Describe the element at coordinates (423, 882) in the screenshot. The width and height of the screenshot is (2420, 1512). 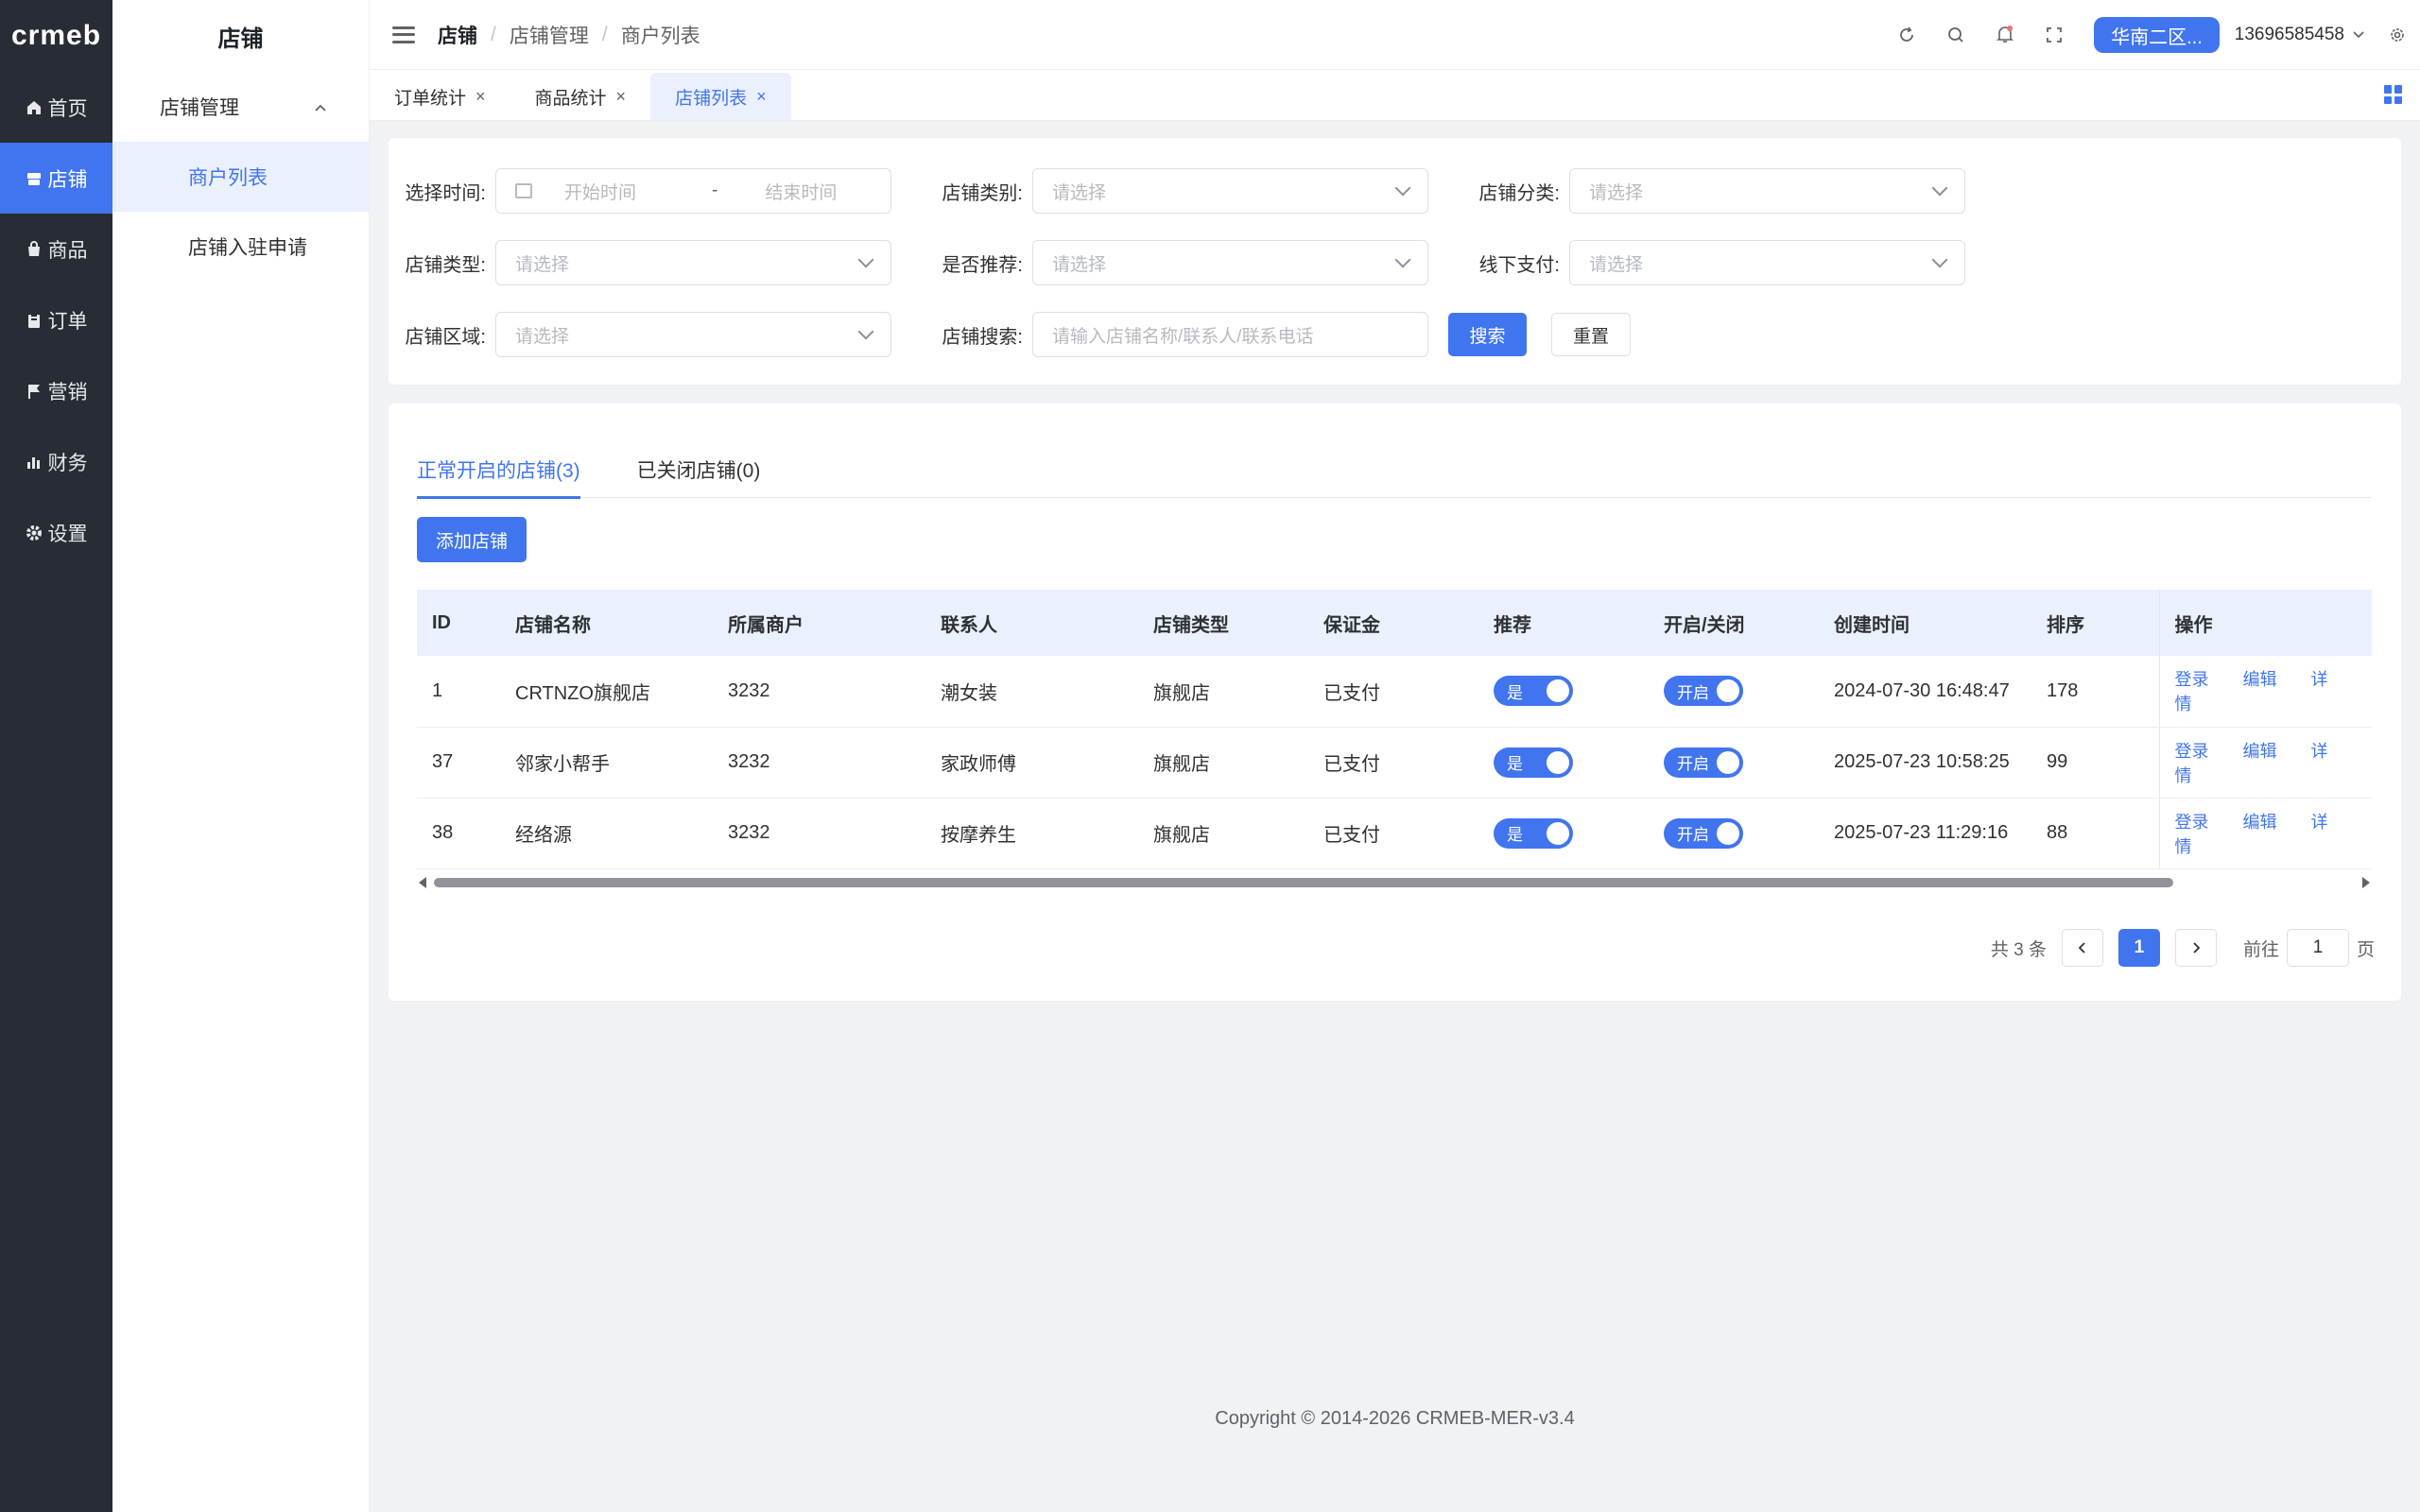
I see `scroll-left-icon` at that location.